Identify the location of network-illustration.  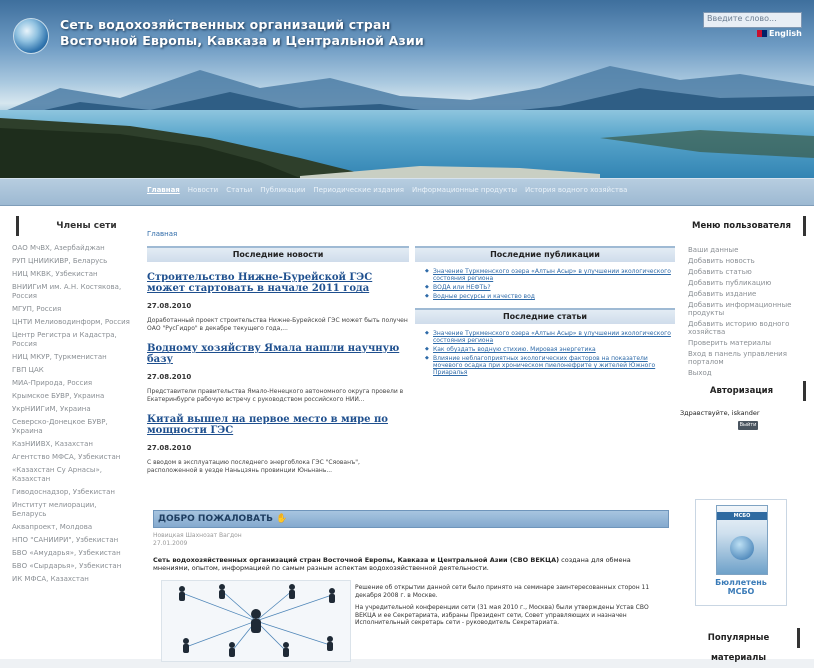
(256, 621).